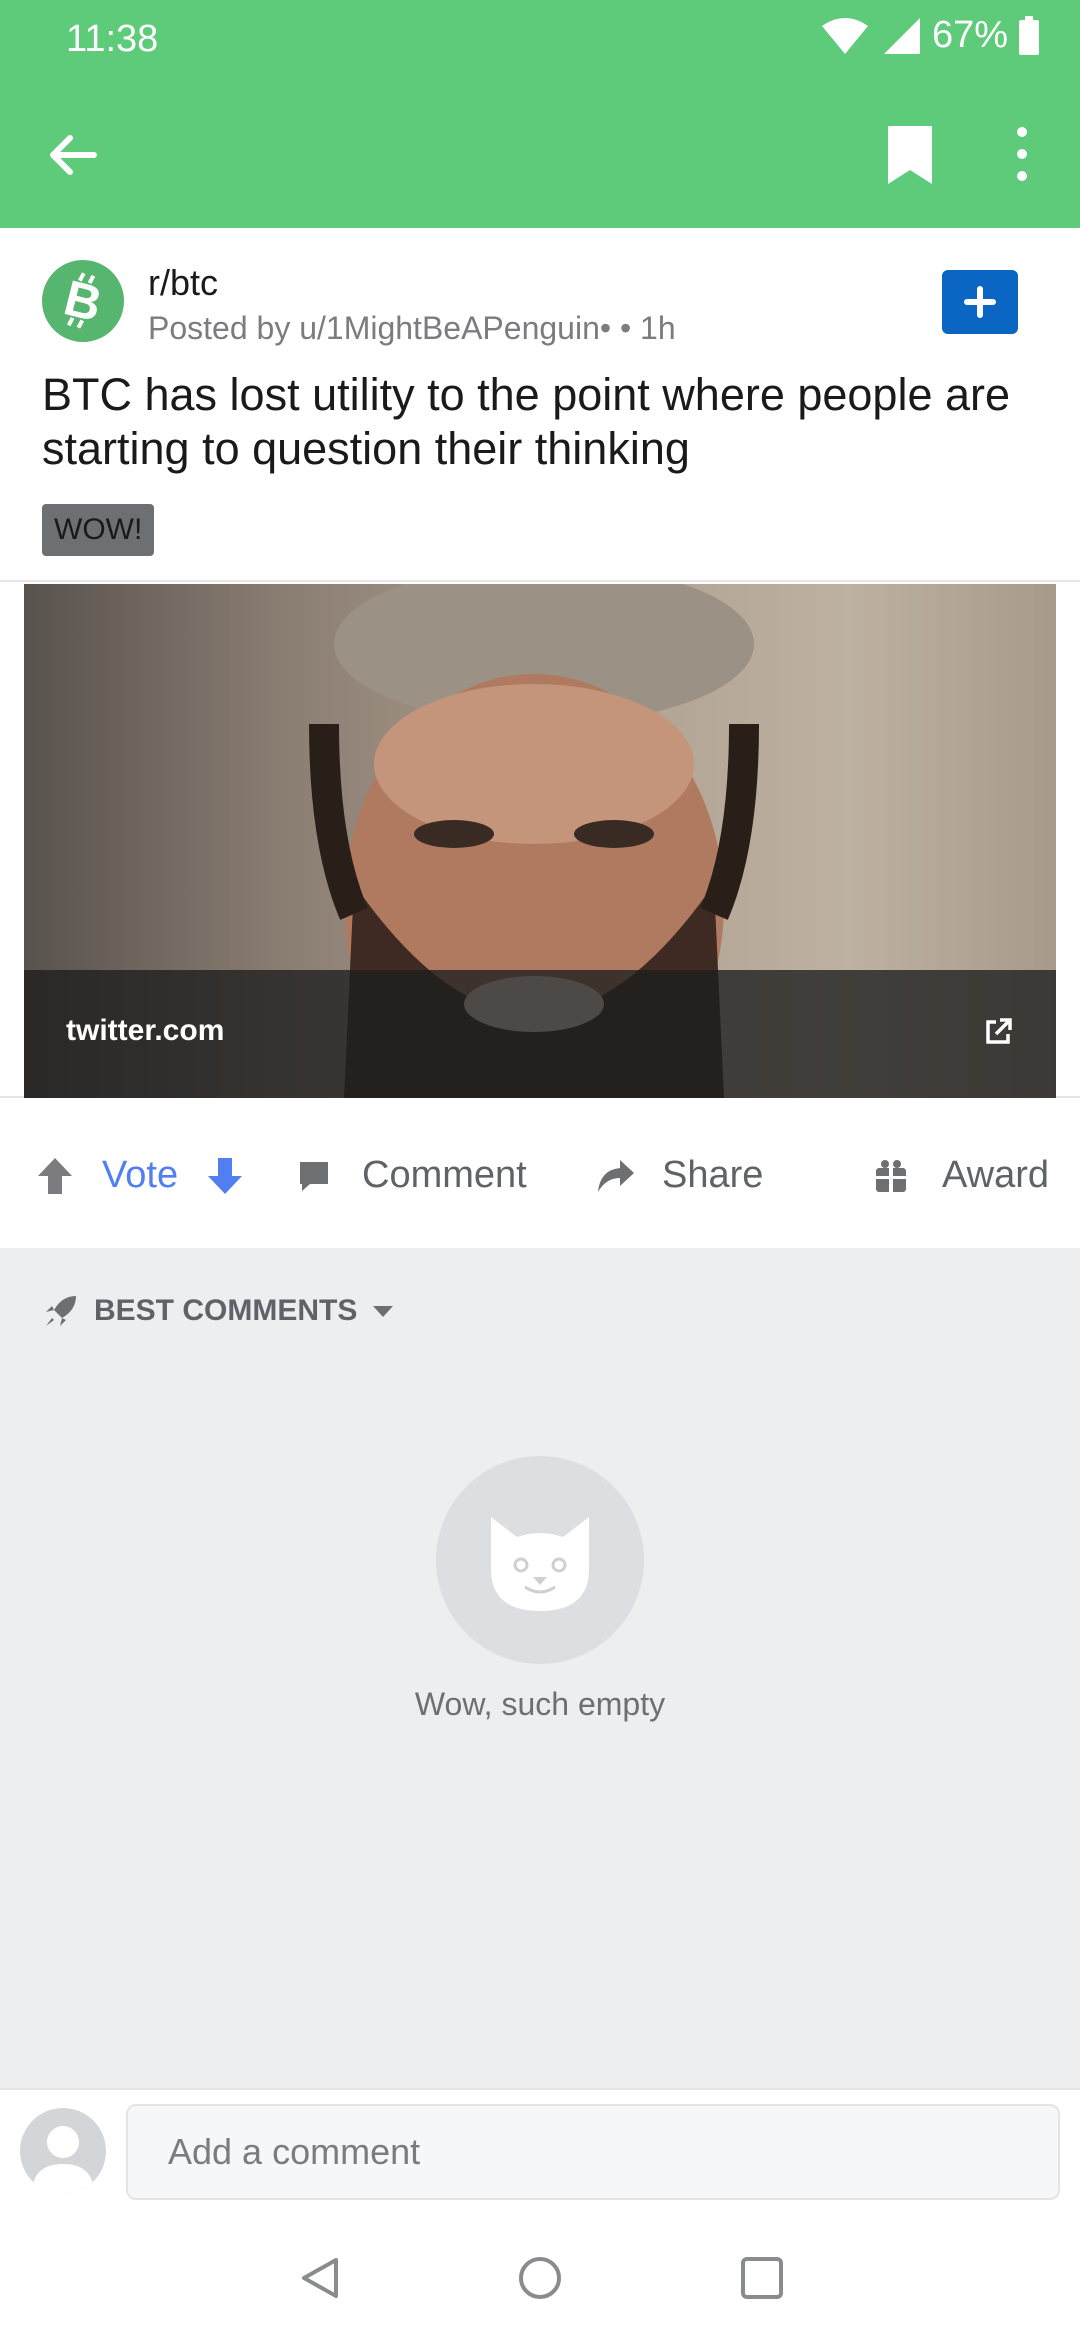 The width and height of the screenshot is (1080, 2340). I want to click on nav-home-icon, so click(540, 2278).